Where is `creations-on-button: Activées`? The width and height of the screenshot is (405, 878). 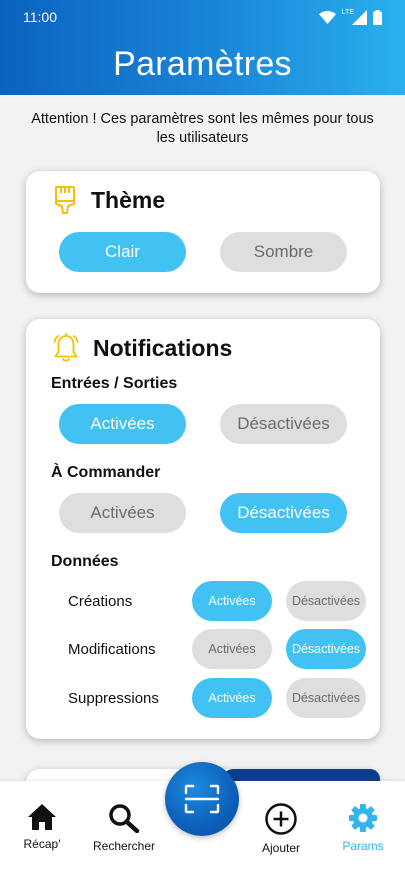
creations-on-button: Activées is located at coordinates (232, 601).